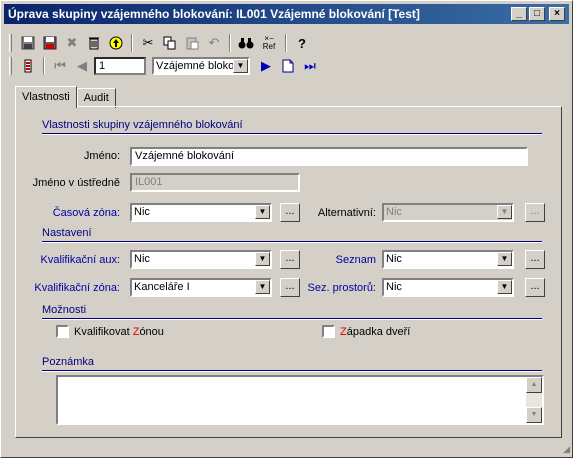 Image resolution: width=573 pixels, height=458 pixels. Describe the element at coordinates (64, 310) in the screenshot. I see `section-title-options: Možnosti` at that location.